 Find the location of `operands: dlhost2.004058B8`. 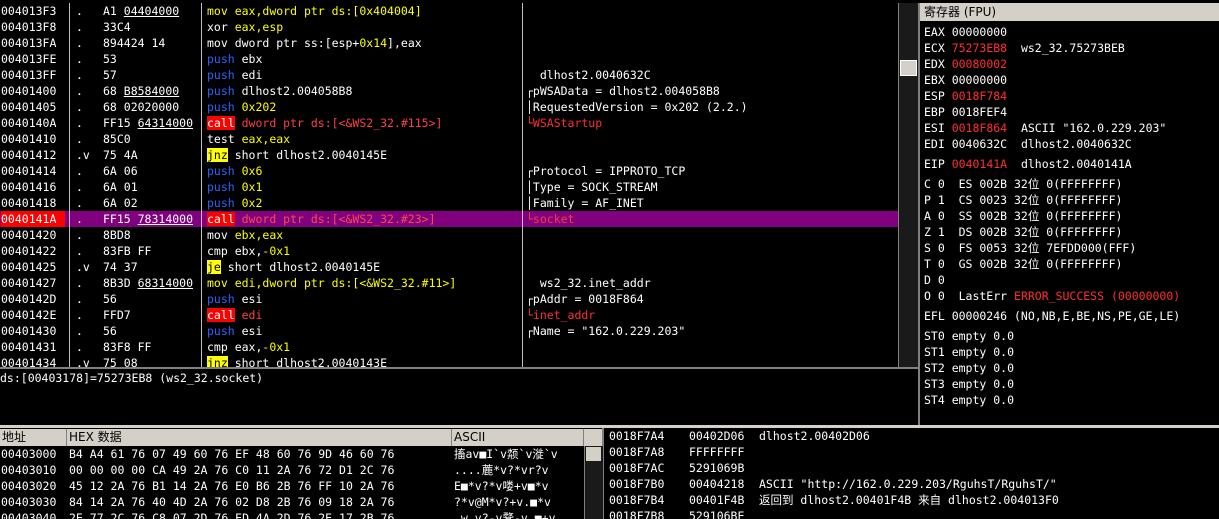

operands: dlhost2.004058B8 is located at coordinates (293, 91).